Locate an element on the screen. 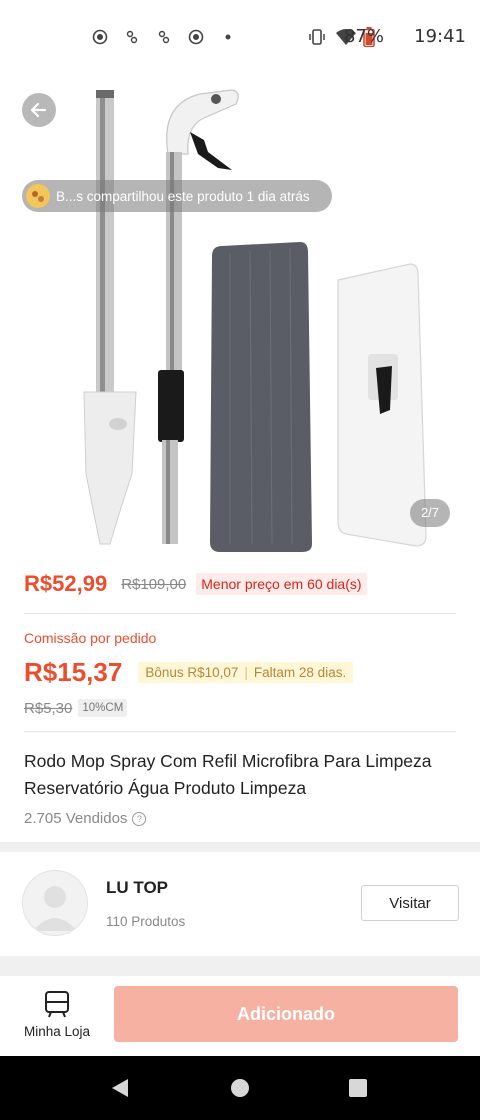 The height and width of the screenshot is (1120, 480). my-store-label: Minha Loja is located at coordinates (57, 1031).